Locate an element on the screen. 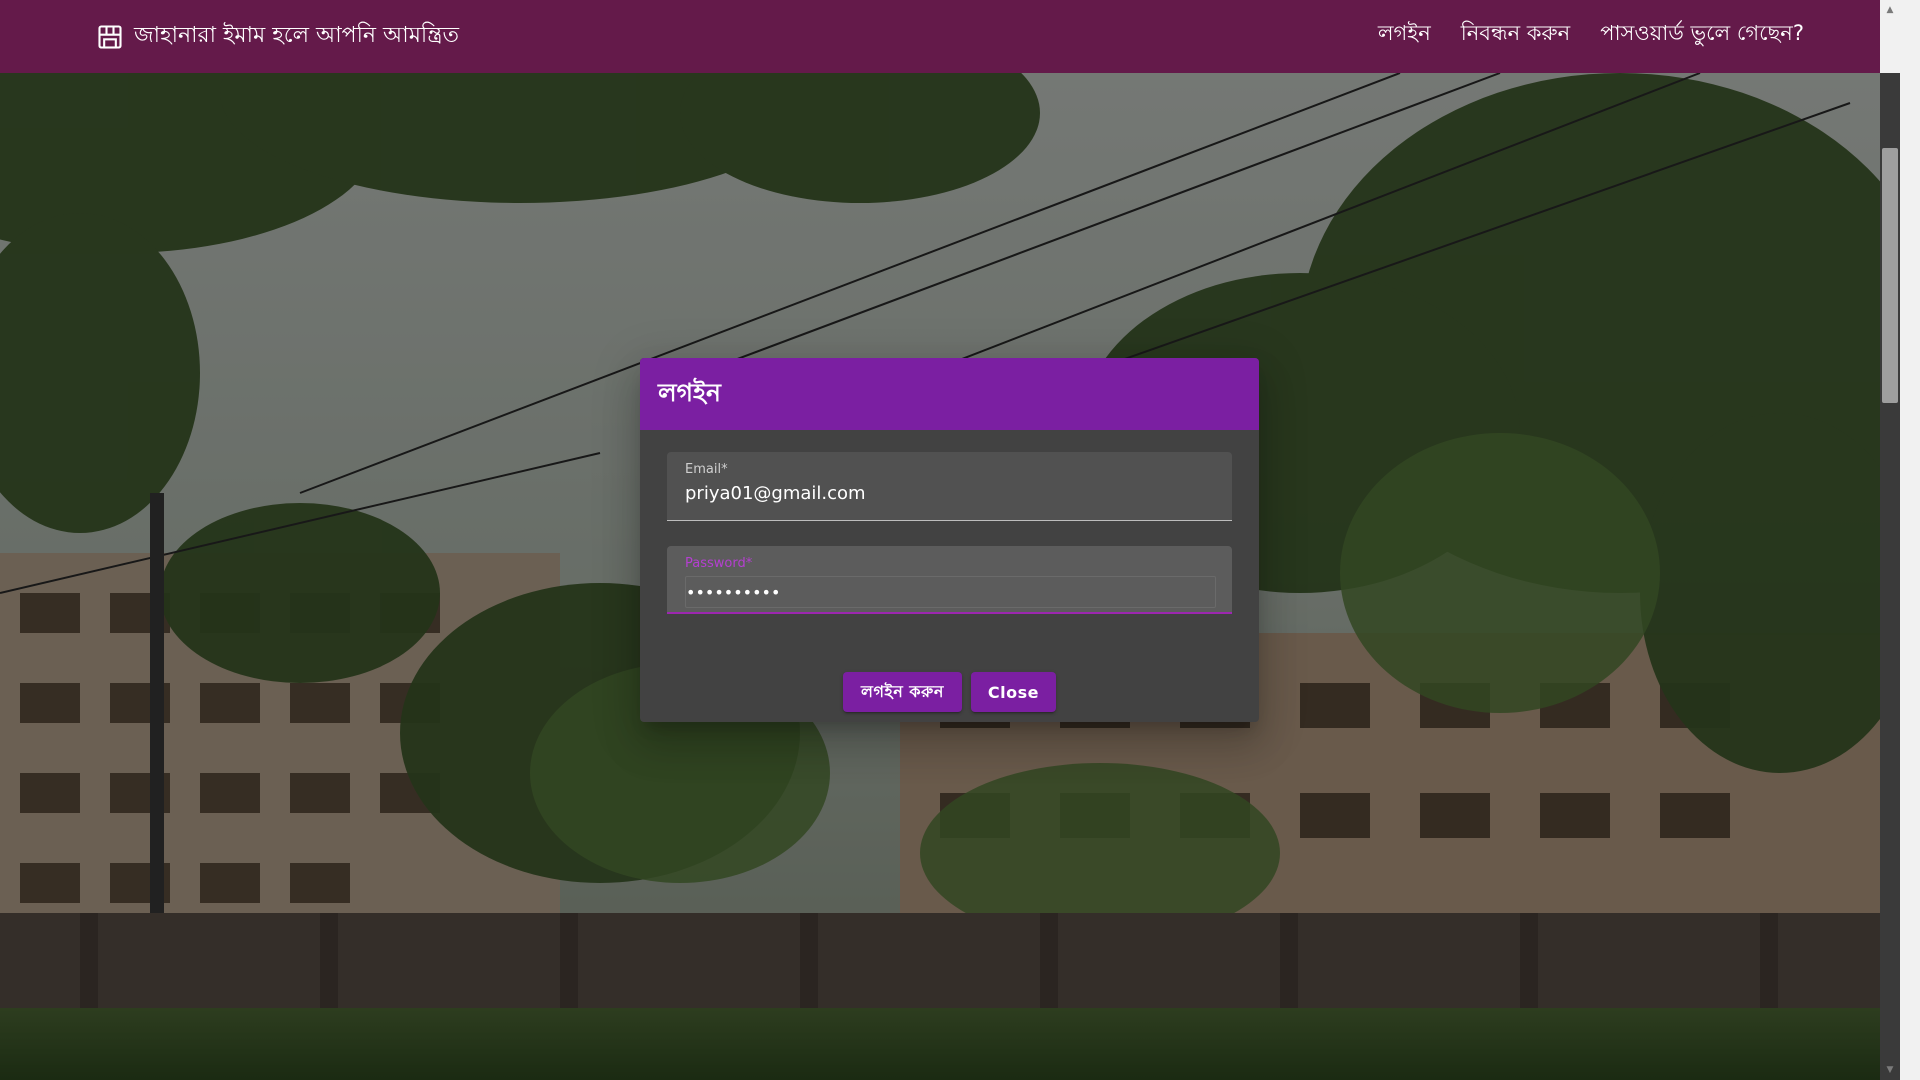 The image size is (1920, 1080). brand: জাহানারা ইমাম হলে আপনি আমন্ত্রিত is located at coordinates (277, 36).